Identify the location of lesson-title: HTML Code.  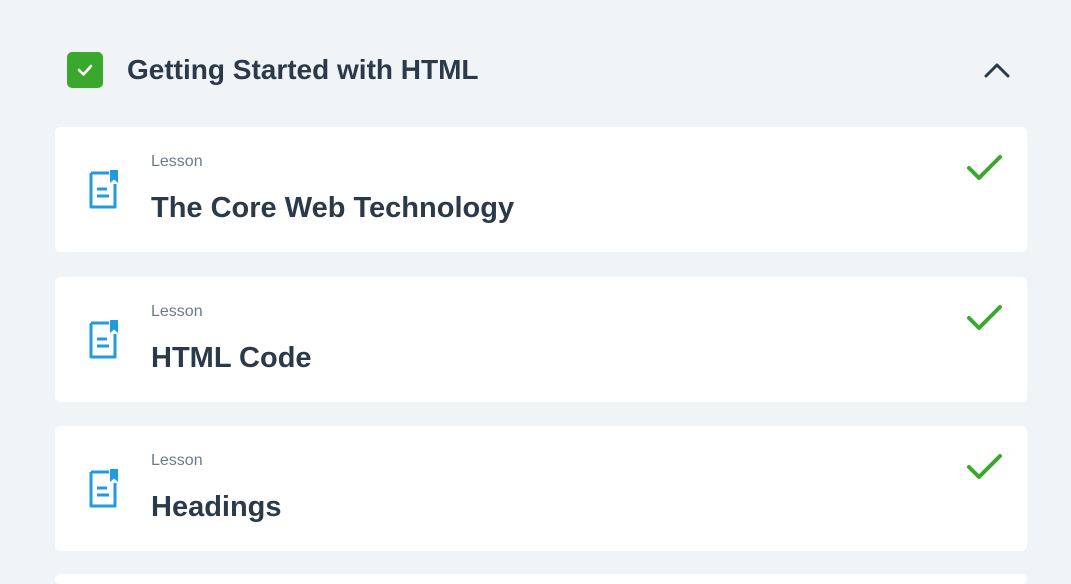
(231, 358).